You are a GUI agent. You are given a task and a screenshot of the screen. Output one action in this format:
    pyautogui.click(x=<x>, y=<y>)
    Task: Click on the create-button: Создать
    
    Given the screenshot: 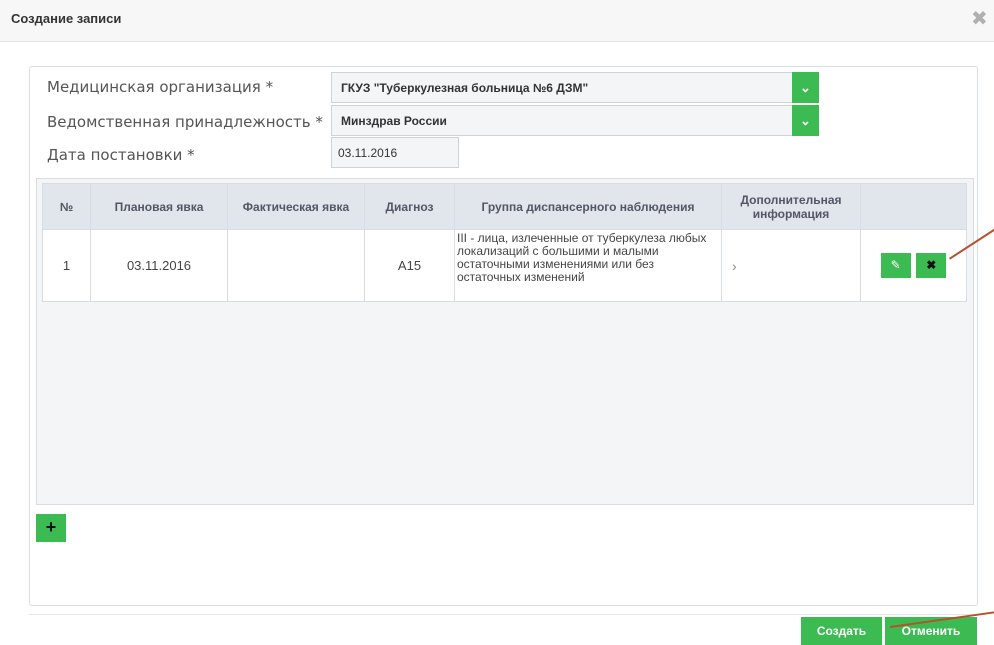 What is the action you would take?
    pyautogui.click(x=841, y=631)
    